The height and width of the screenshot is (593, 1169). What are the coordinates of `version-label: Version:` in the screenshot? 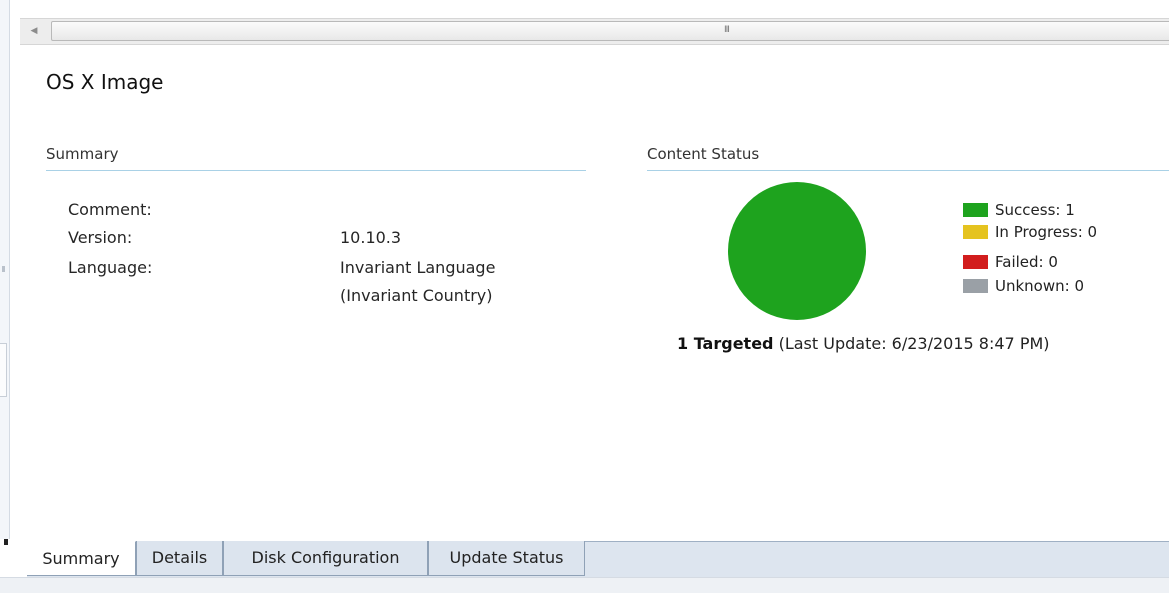 It's located at (100, 237).